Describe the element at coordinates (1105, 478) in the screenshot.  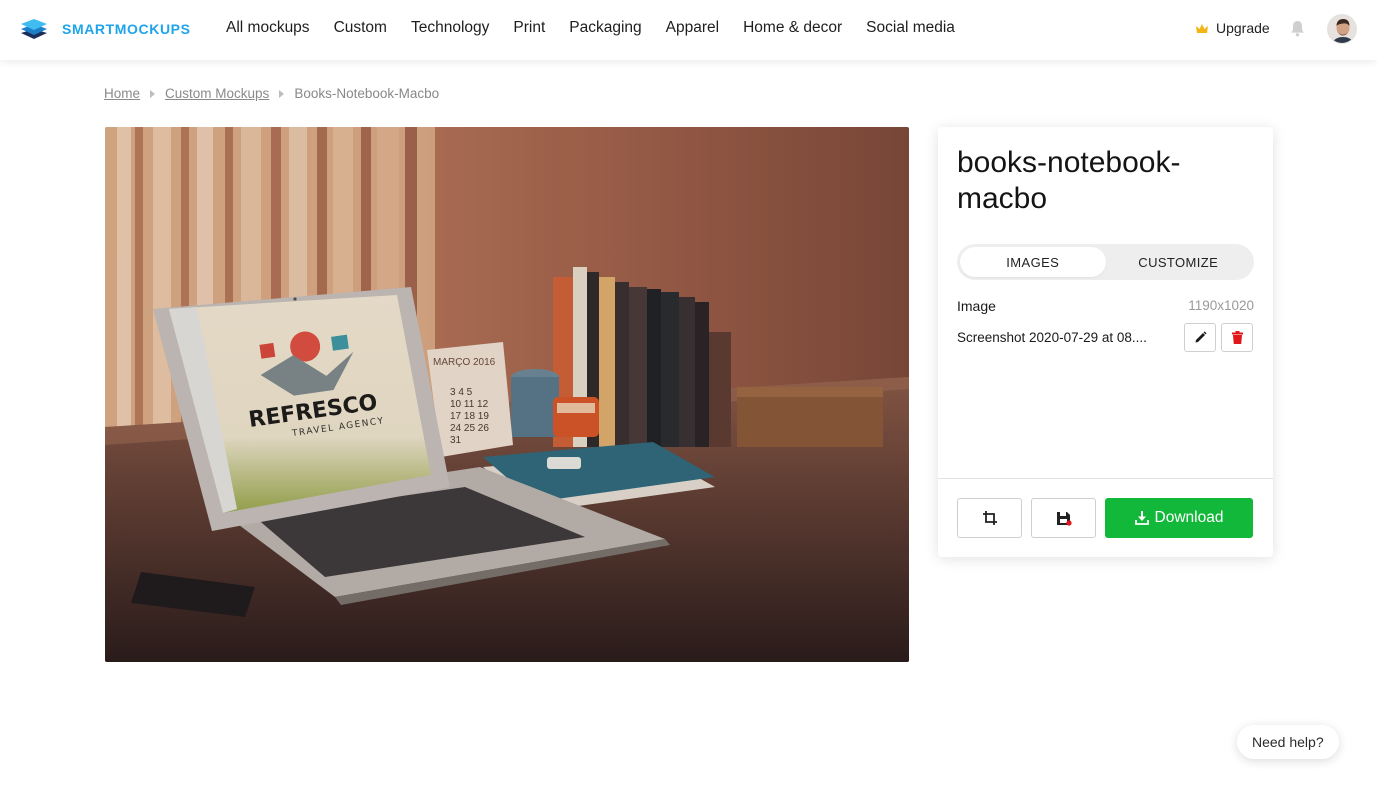
I see `panel-divider` at that location.